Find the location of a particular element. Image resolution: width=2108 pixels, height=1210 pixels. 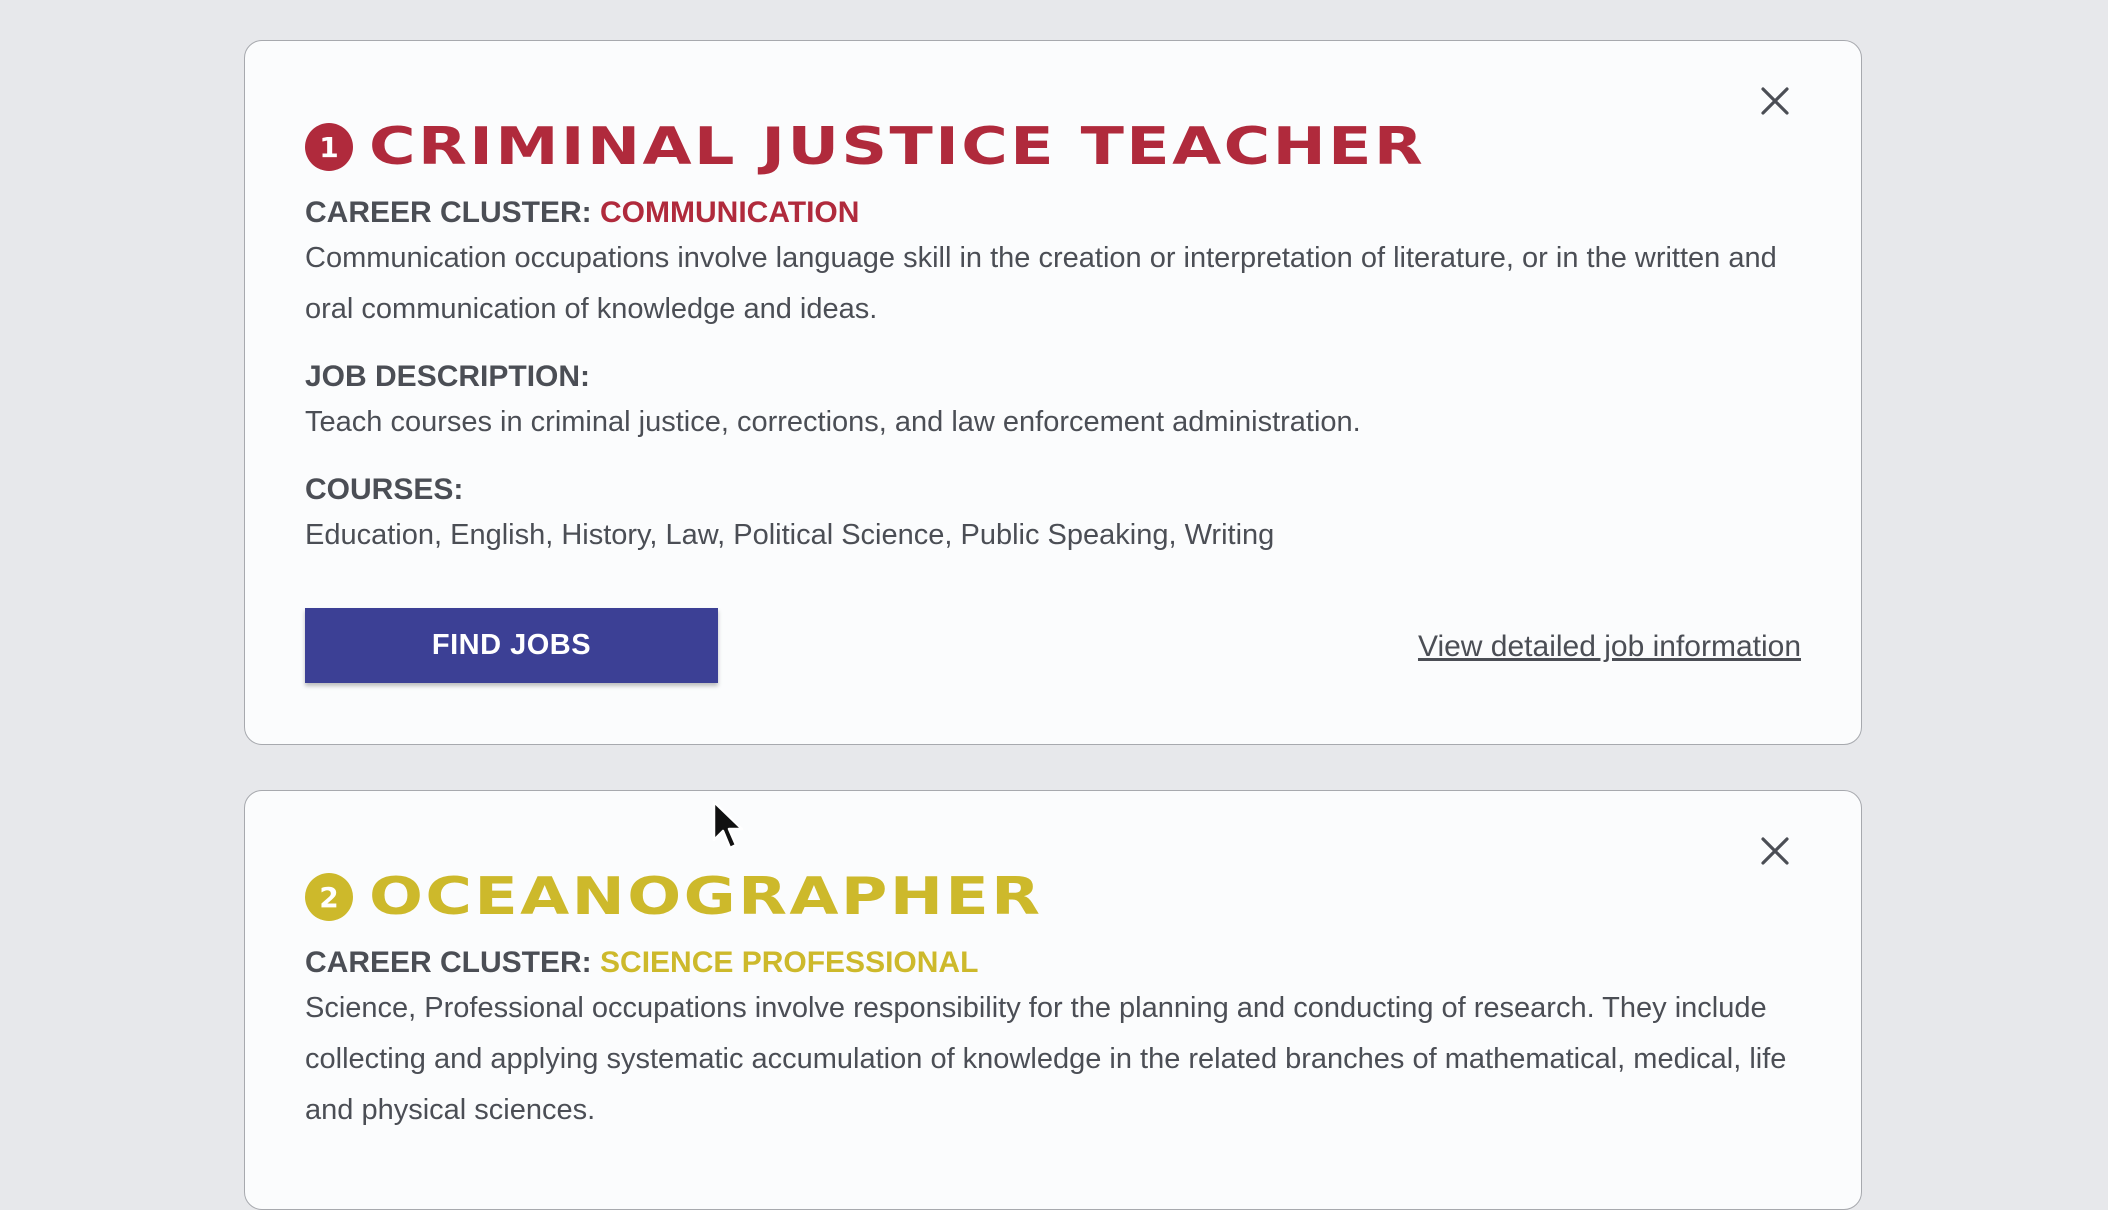

rank-badge: 1 is located at coordinates (329, 147).